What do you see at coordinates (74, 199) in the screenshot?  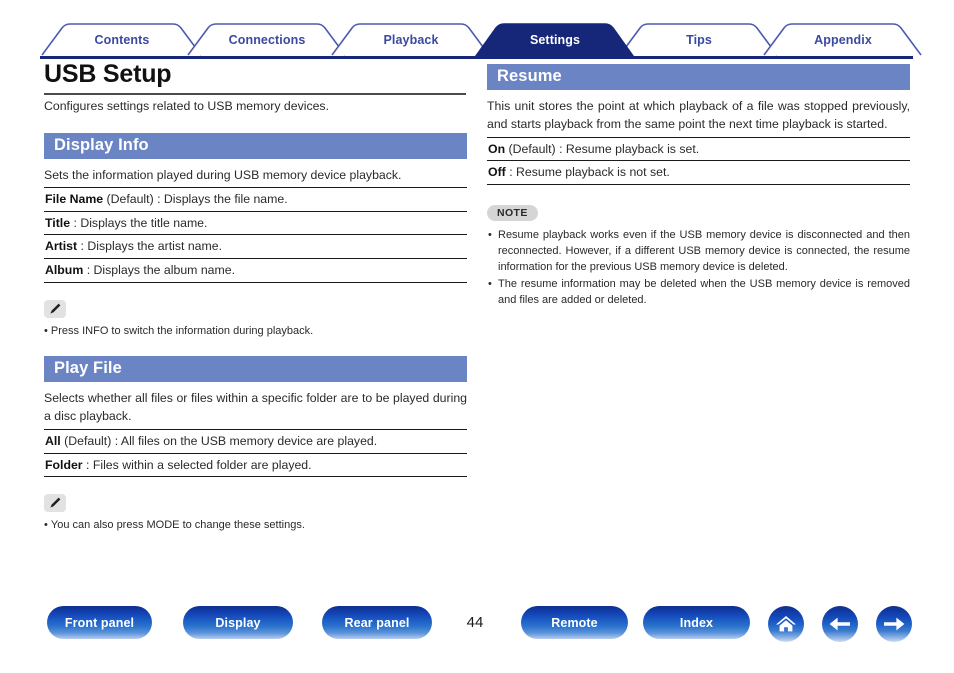 I see `option-name: File Name` at bounding box center [74, 199].